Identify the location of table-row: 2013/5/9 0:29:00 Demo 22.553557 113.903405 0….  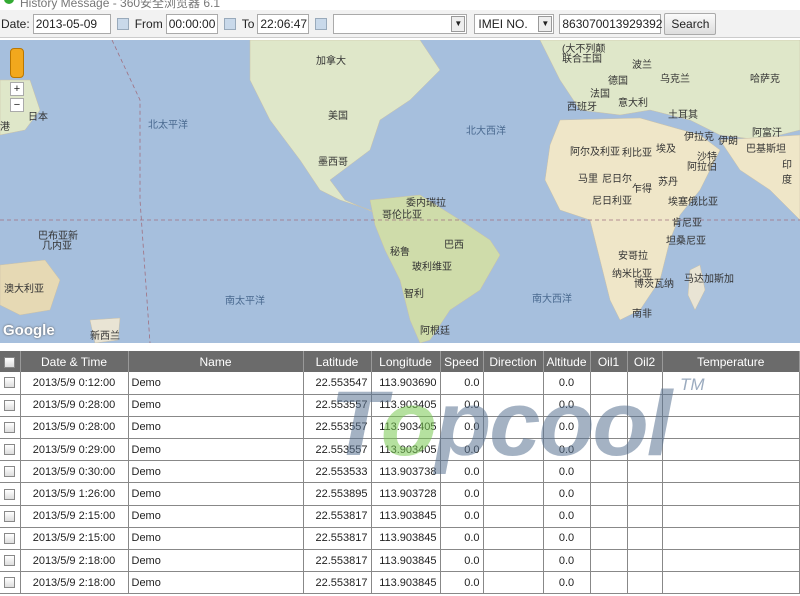
(400, 450).